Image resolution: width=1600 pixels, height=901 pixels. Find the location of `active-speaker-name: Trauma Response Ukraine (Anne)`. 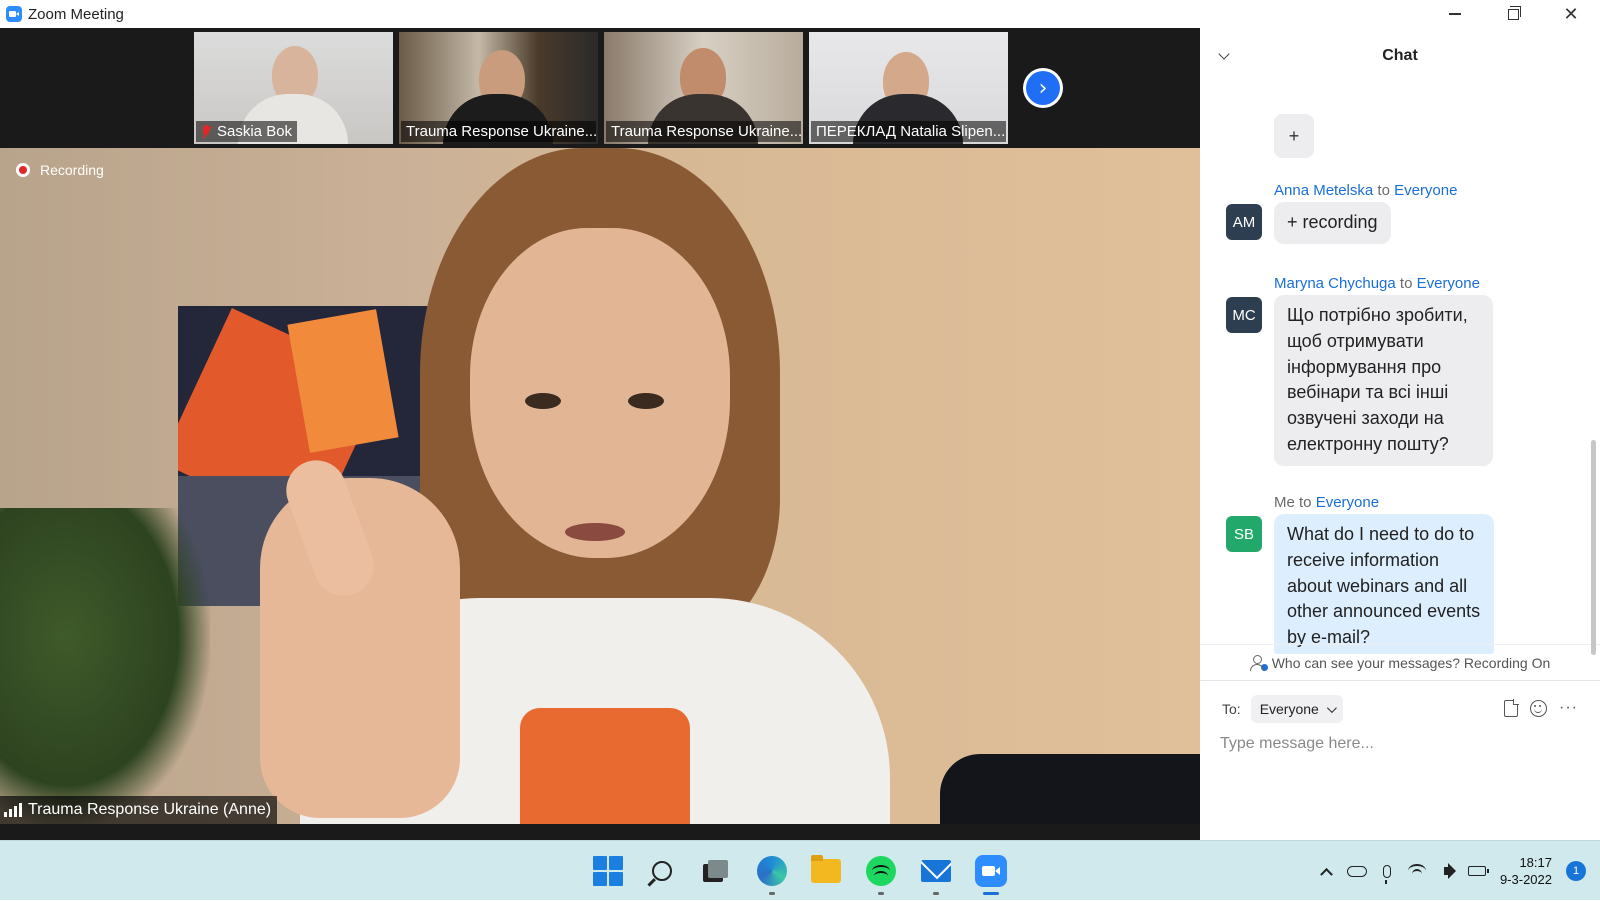

active-speaker-name: Trauma Response Ukraine (Anne) is located at coordinates (150, 809).